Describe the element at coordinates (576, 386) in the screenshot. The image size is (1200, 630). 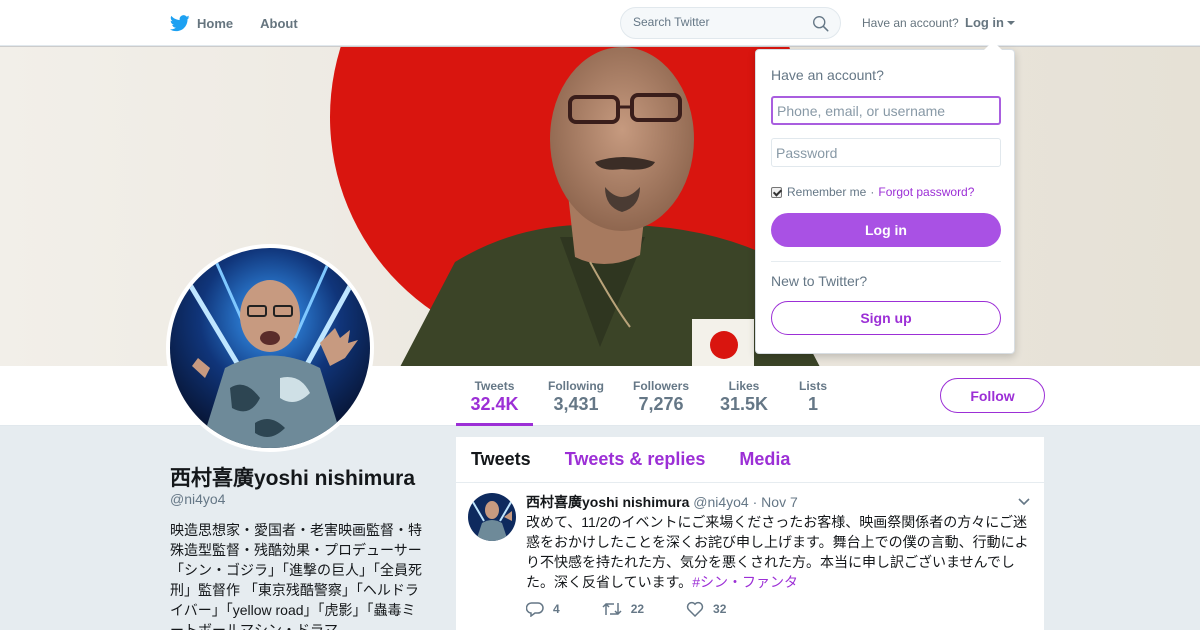
I see `stat-following-label: Following` at that location.